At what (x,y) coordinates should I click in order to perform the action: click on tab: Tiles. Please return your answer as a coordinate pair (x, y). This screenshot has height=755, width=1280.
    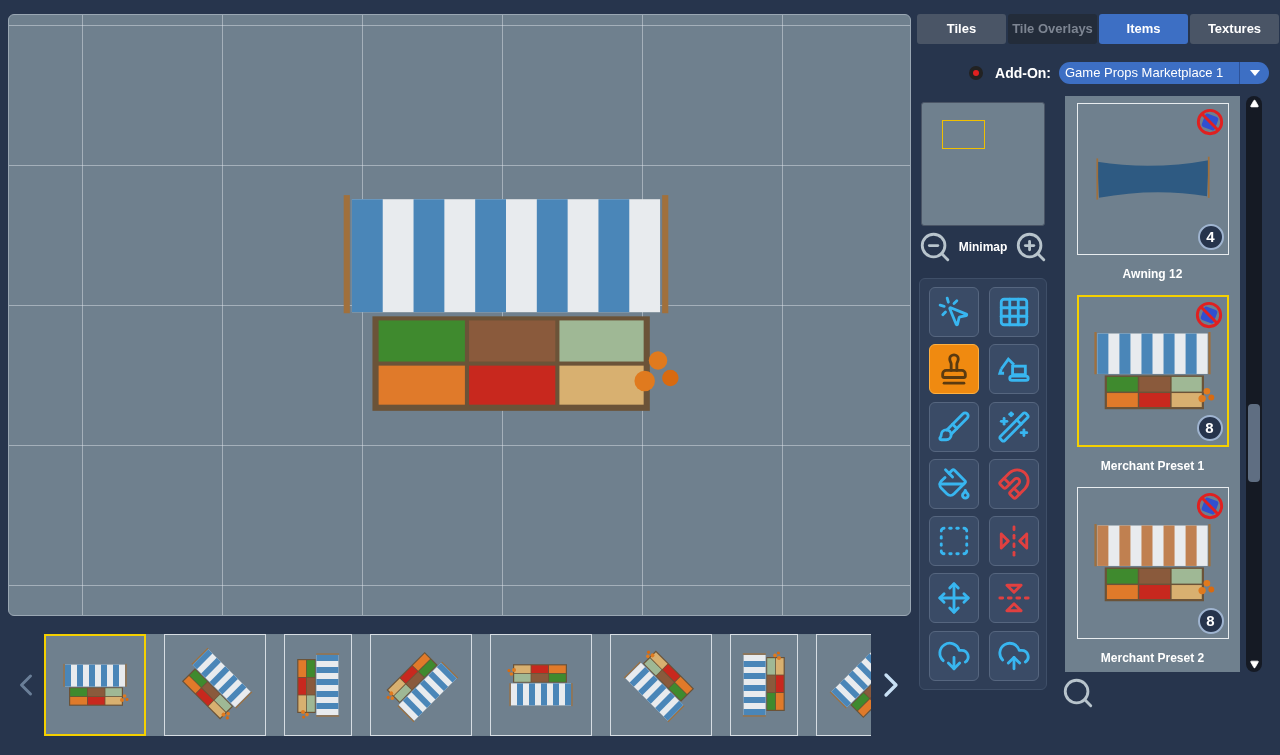
    Looking at the image, I should click on (961, 29).